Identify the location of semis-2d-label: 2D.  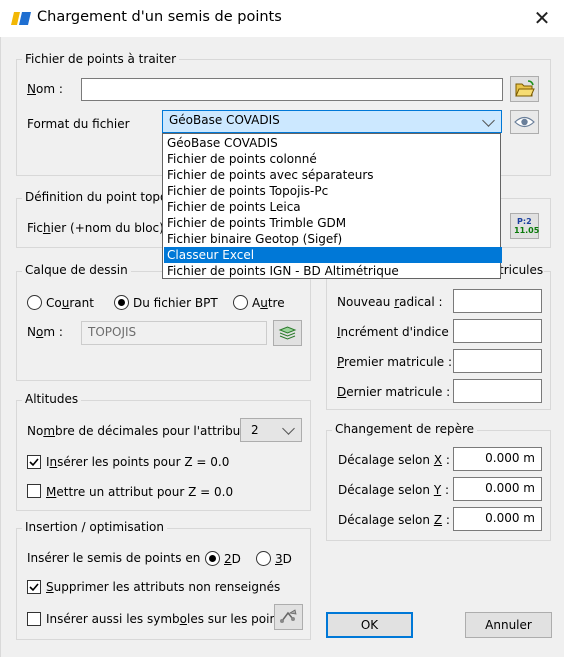
(232, 559).